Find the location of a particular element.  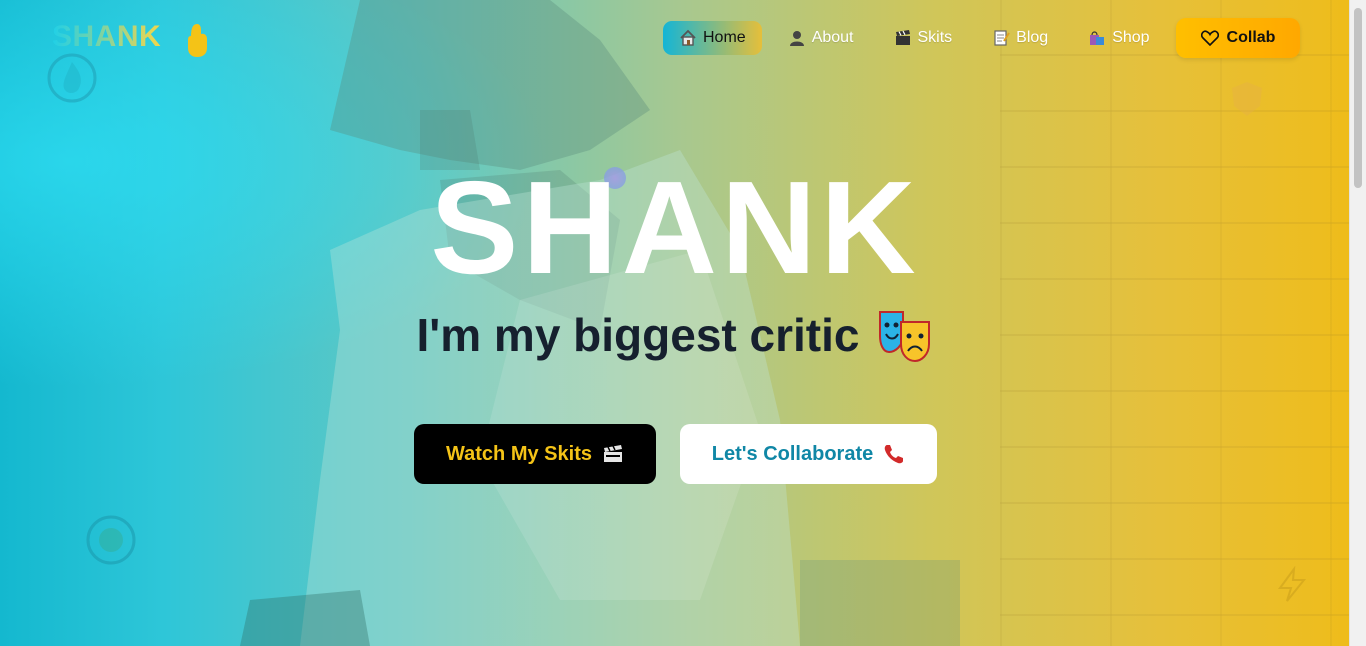

lets-collaborate-button: Let's Collaborate is located at coordinates (808, 454).